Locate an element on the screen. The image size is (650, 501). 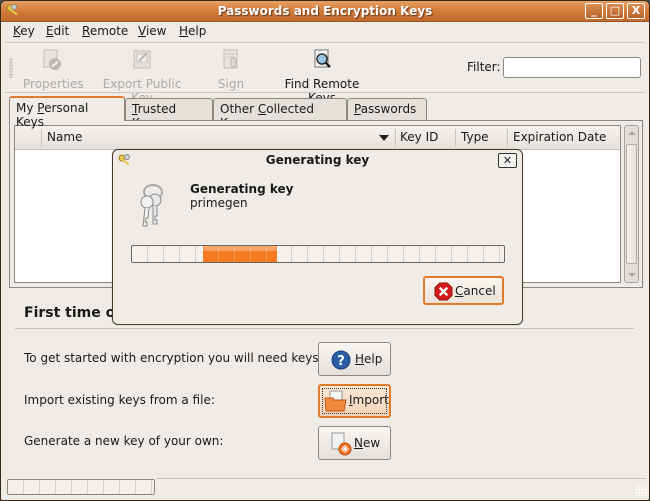
cancel-icon is located at coordinates (443, 291).